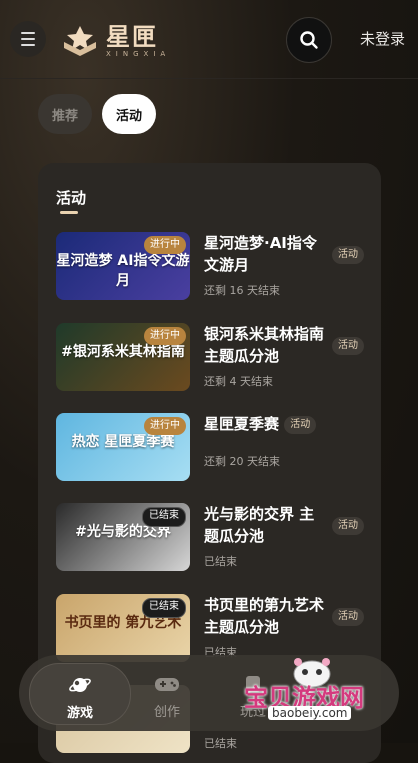 This screenshot has width=418, height=763. Describe the element at coordinates (138, 54) in the screenshot. I see `logo-subtitle: XINGXIA` at that location.